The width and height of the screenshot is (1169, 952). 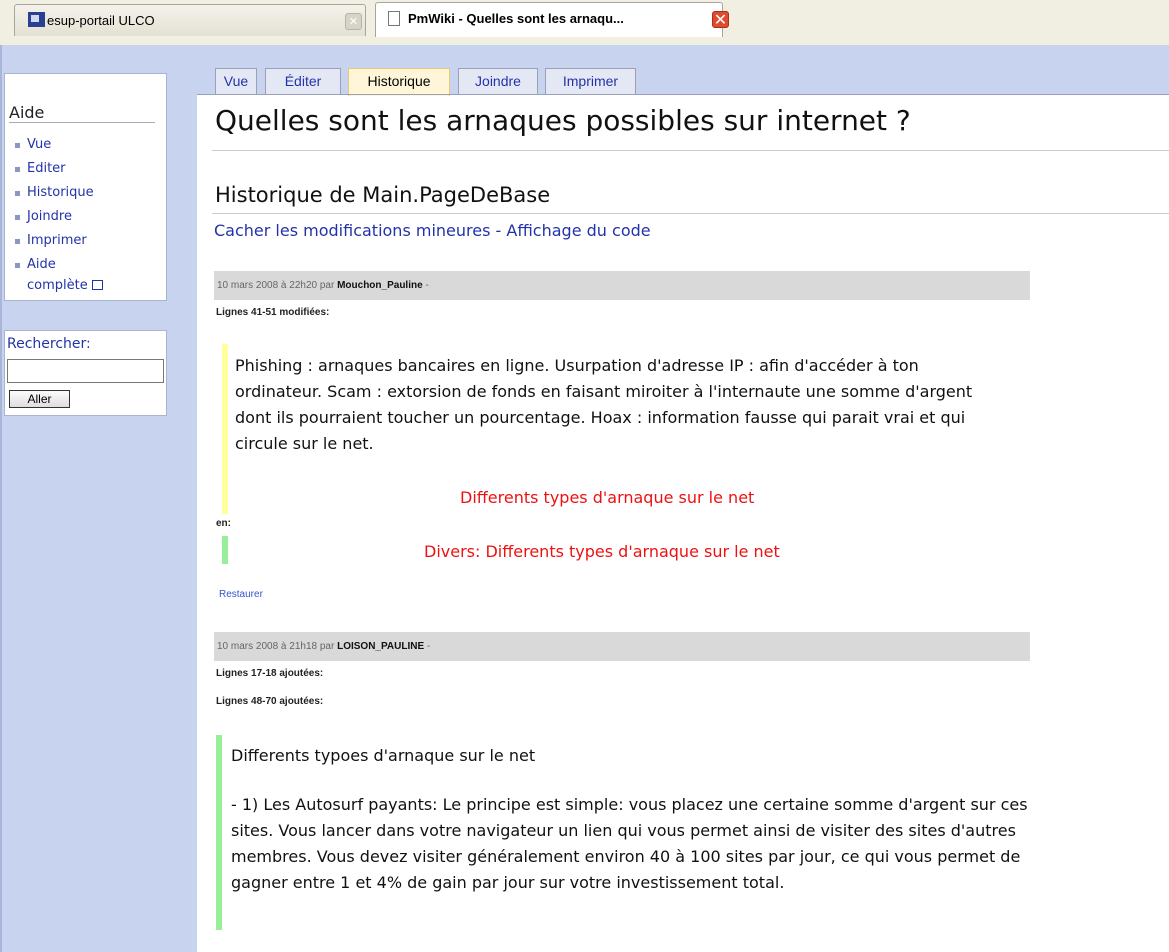 What do you see at coordinates (59, 193) in the screenshot?
I see `sidebar-item-historique: Historique` at bounding box center [59, 193].